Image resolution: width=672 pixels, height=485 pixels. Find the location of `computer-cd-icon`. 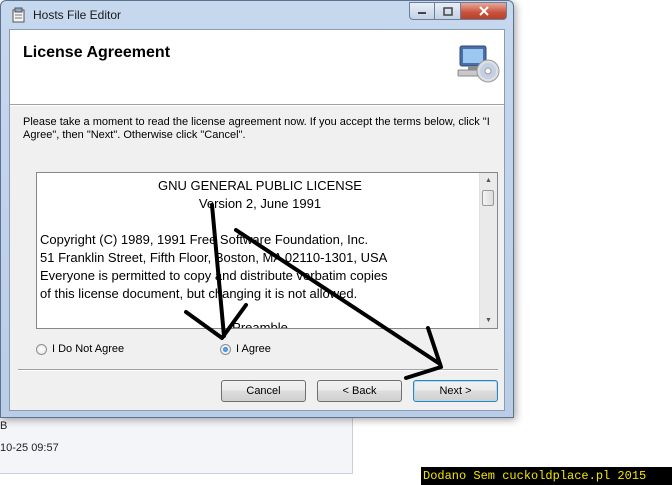

computer-cd-icon is located at coordinates (478, 64).